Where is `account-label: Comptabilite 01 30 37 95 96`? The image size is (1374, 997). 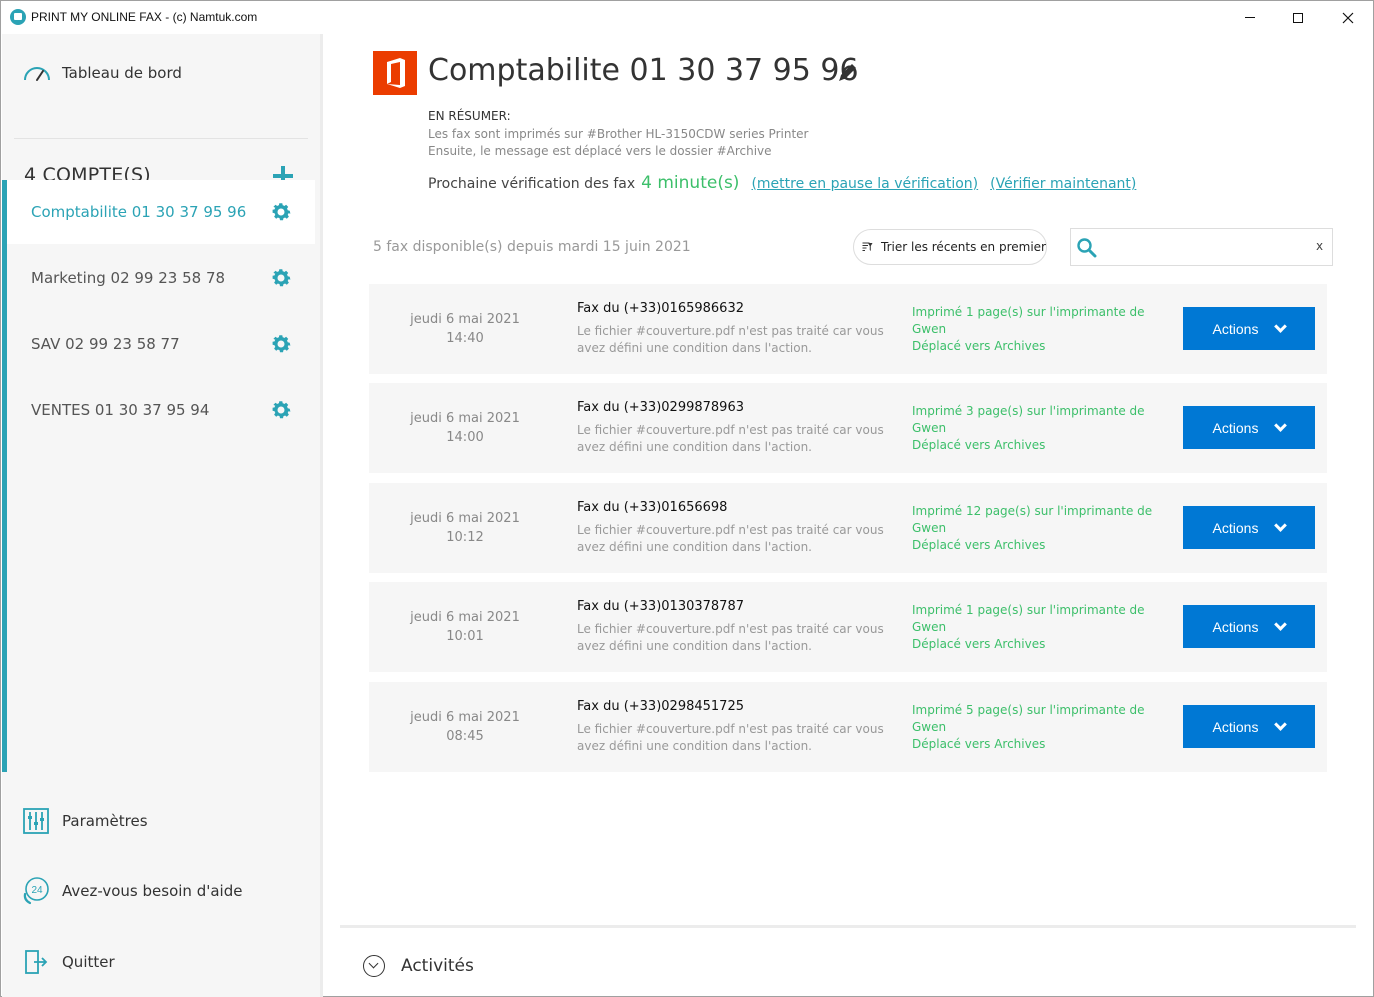 account-label: Comptabilite 01 30 37 95 96 is located at coordinates (139, 212).